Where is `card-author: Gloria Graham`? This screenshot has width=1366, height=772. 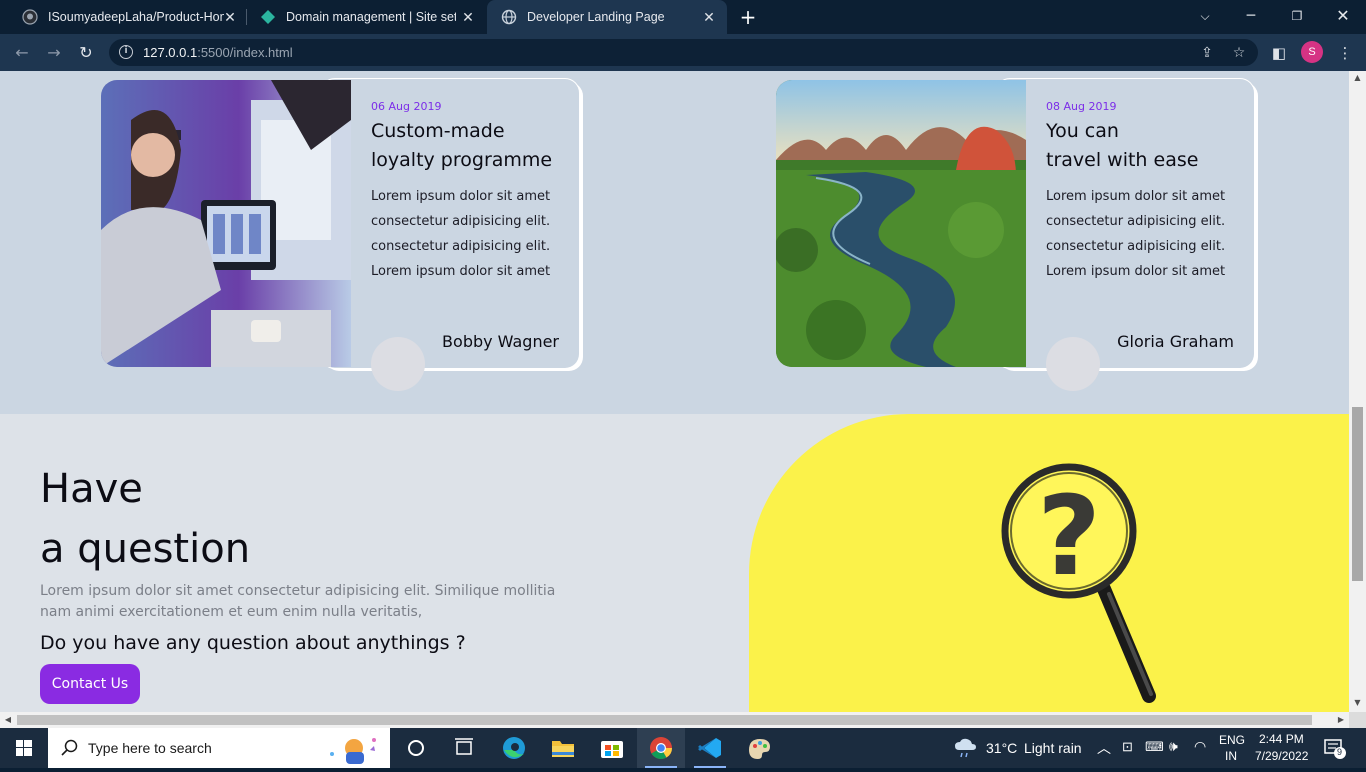
card-author: Gloria Graham is located at coordinates (1175, 341).